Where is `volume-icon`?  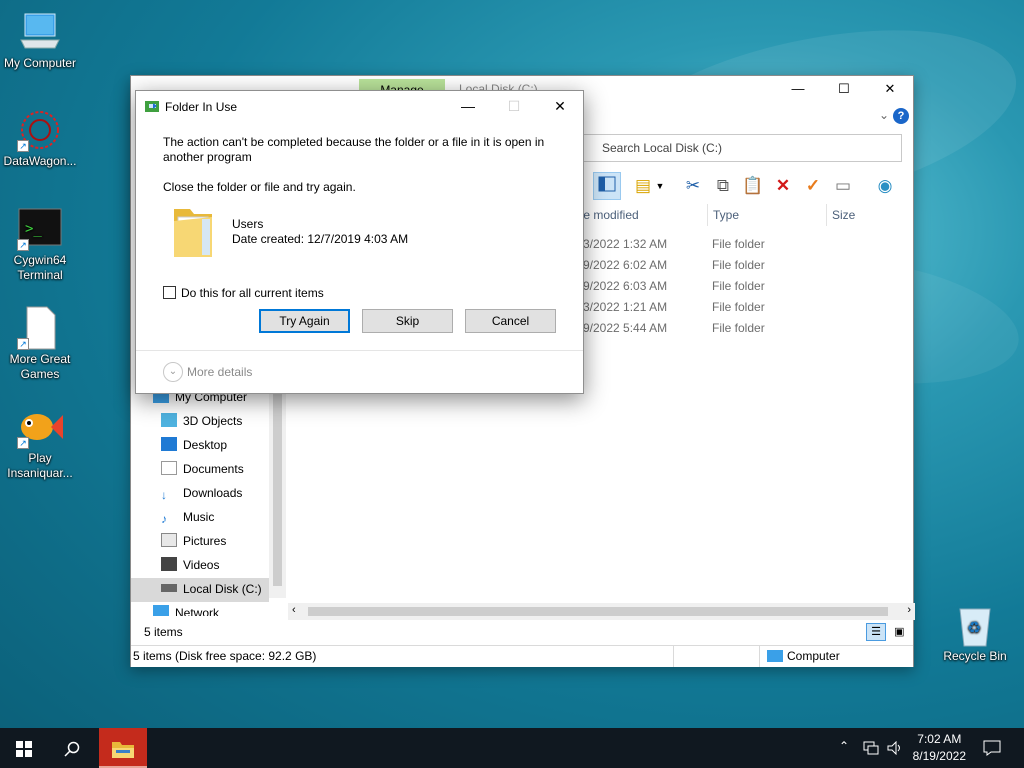 volume-icon is located at coordinates (895, 748).